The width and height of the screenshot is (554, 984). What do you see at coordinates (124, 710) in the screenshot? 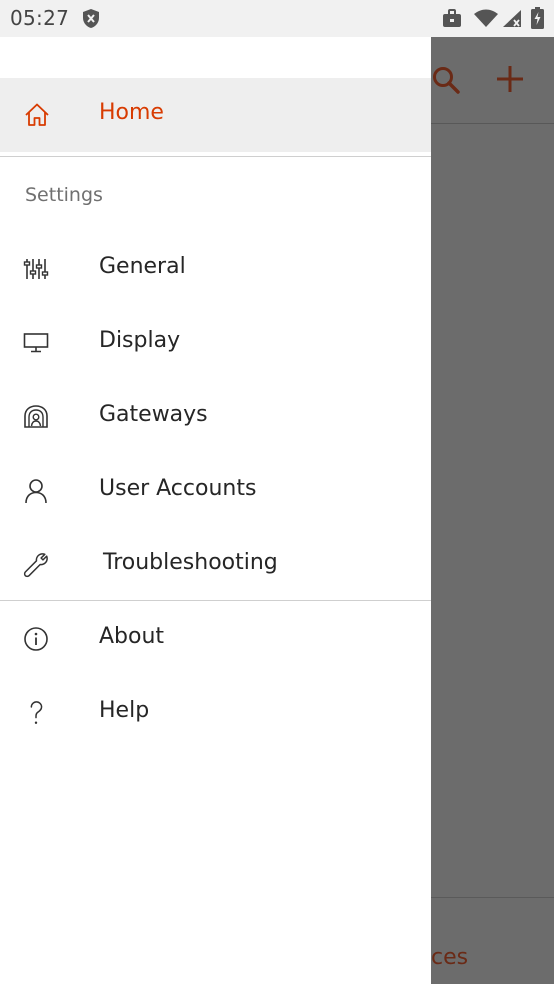
I see `drawer-item-label: Help` at bounding box center [124, 710].